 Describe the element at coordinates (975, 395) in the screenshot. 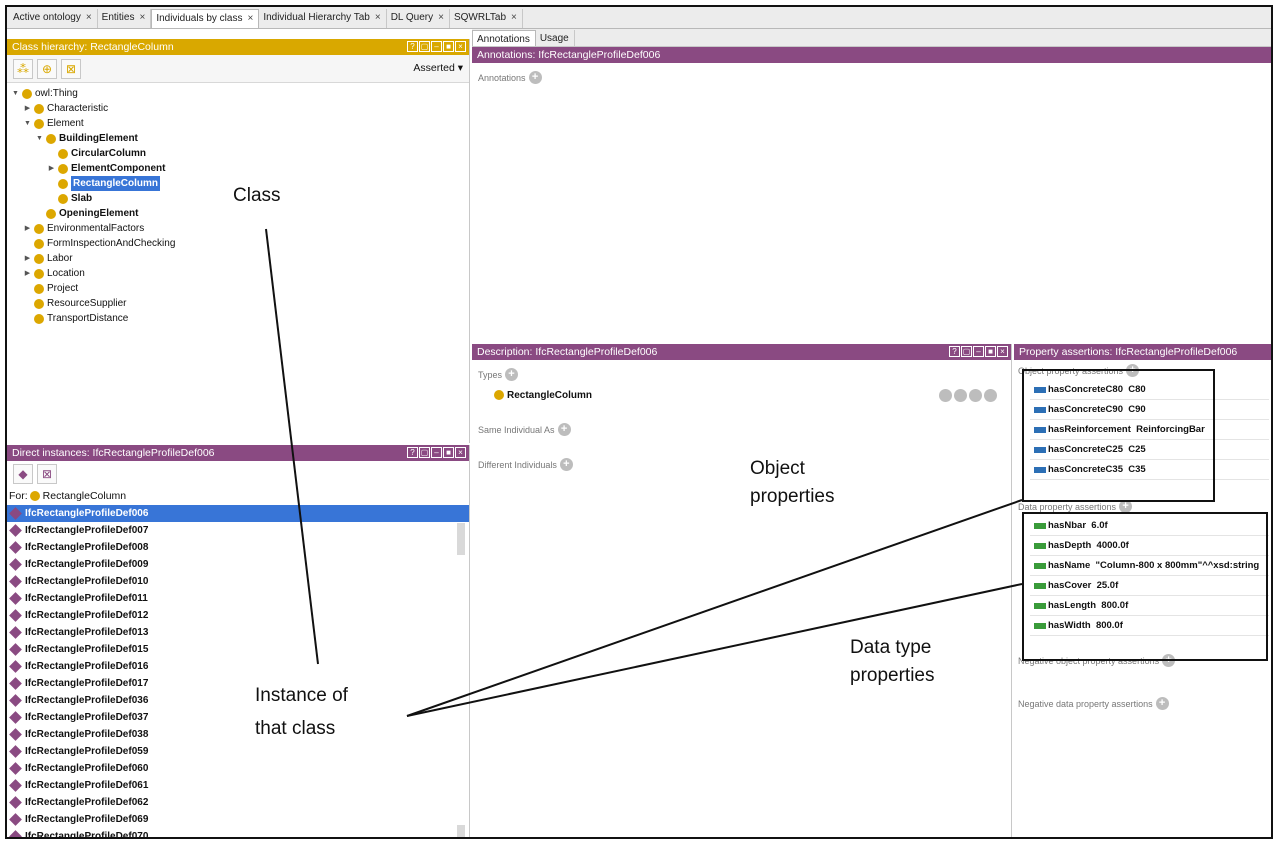

I see `delete-icon` at that location.